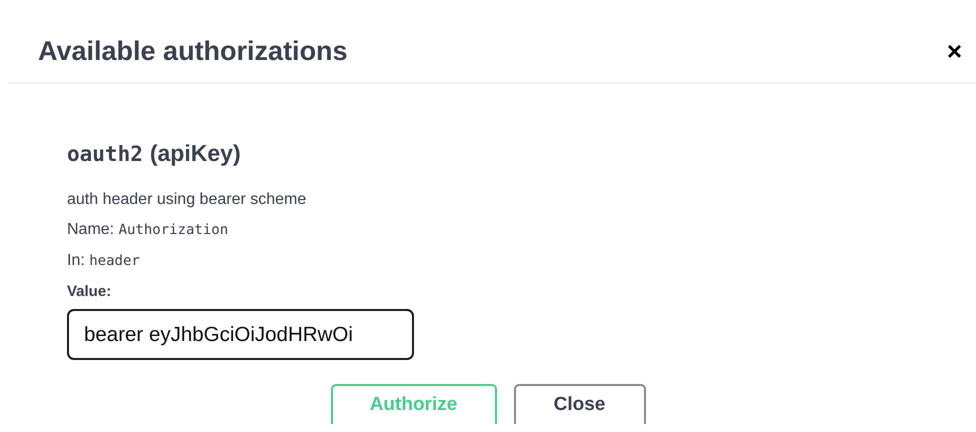  I want to click on dialog-title: Available authorizations, so click(193, 51).